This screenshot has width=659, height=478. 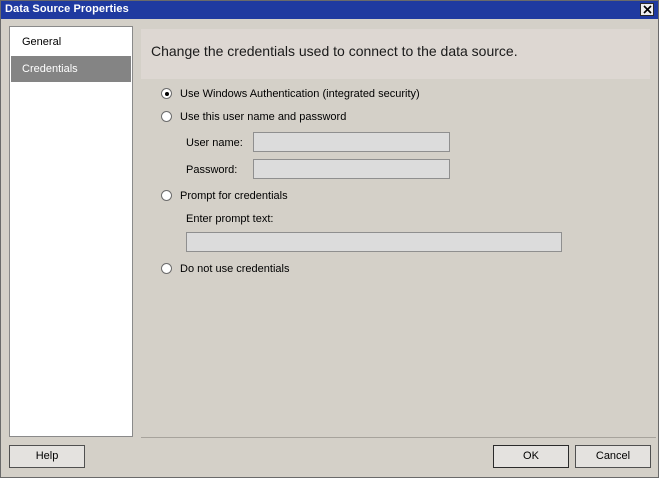 I want to click on no-credentials-label: Do not use credentials, so click(x=234, y=269).